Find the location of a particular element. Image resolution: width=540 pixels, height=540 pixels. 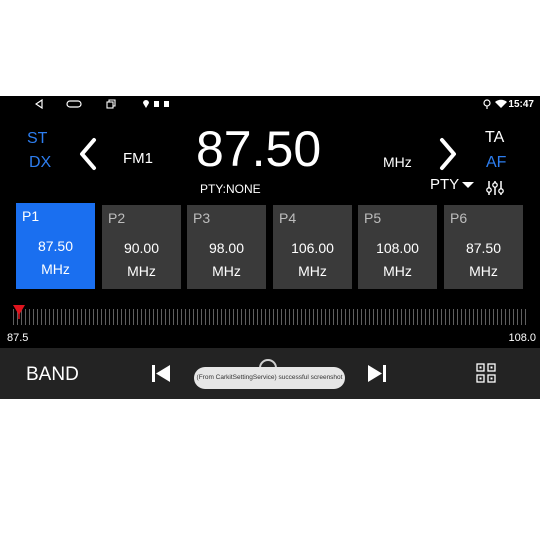

clock: 15:47 is located at coordinates (521, 104).